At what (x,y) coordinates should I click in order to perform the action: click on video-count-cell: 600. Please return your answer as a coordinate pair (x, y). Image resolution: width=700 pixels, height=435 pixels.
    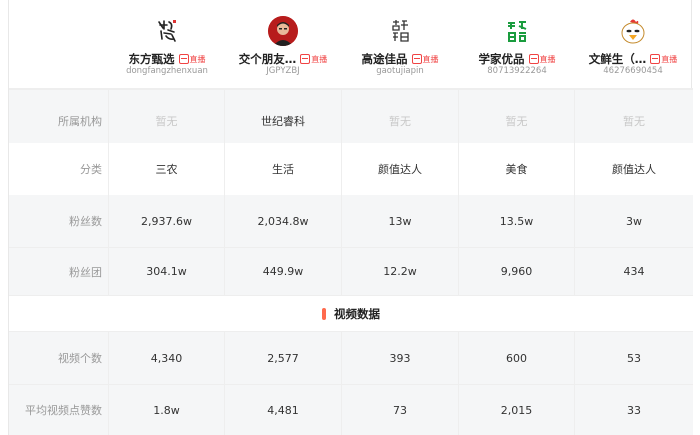
    Looking at the image, I should click on (517, 358).